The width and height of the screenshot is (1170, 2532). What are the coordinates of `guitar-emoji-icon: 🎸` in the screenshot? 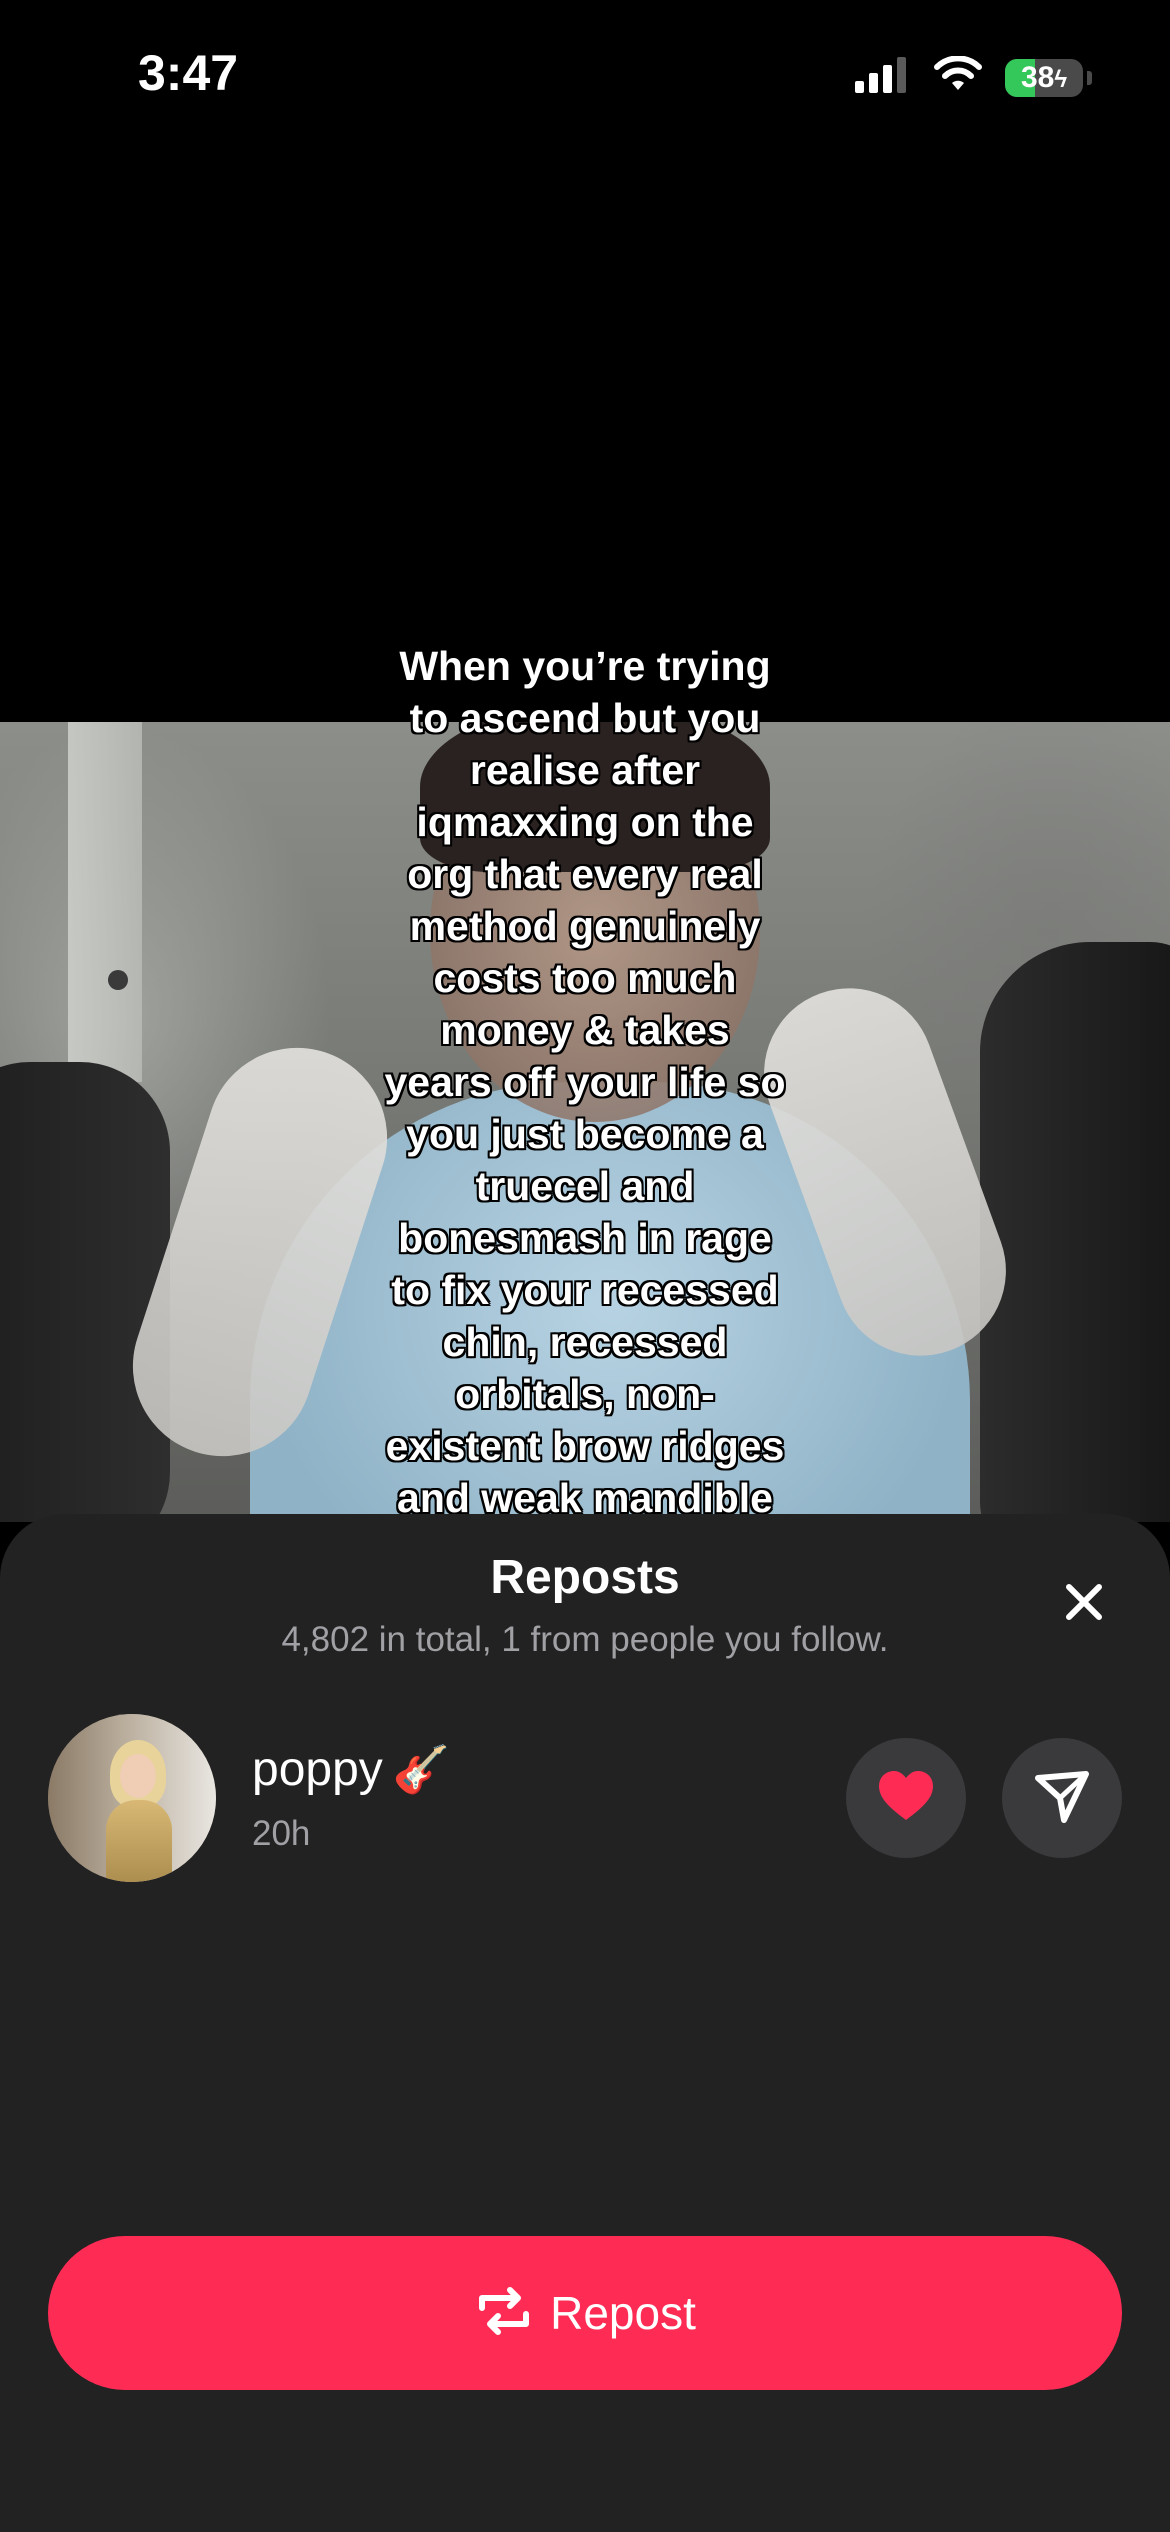 It's located at (421, 1769).